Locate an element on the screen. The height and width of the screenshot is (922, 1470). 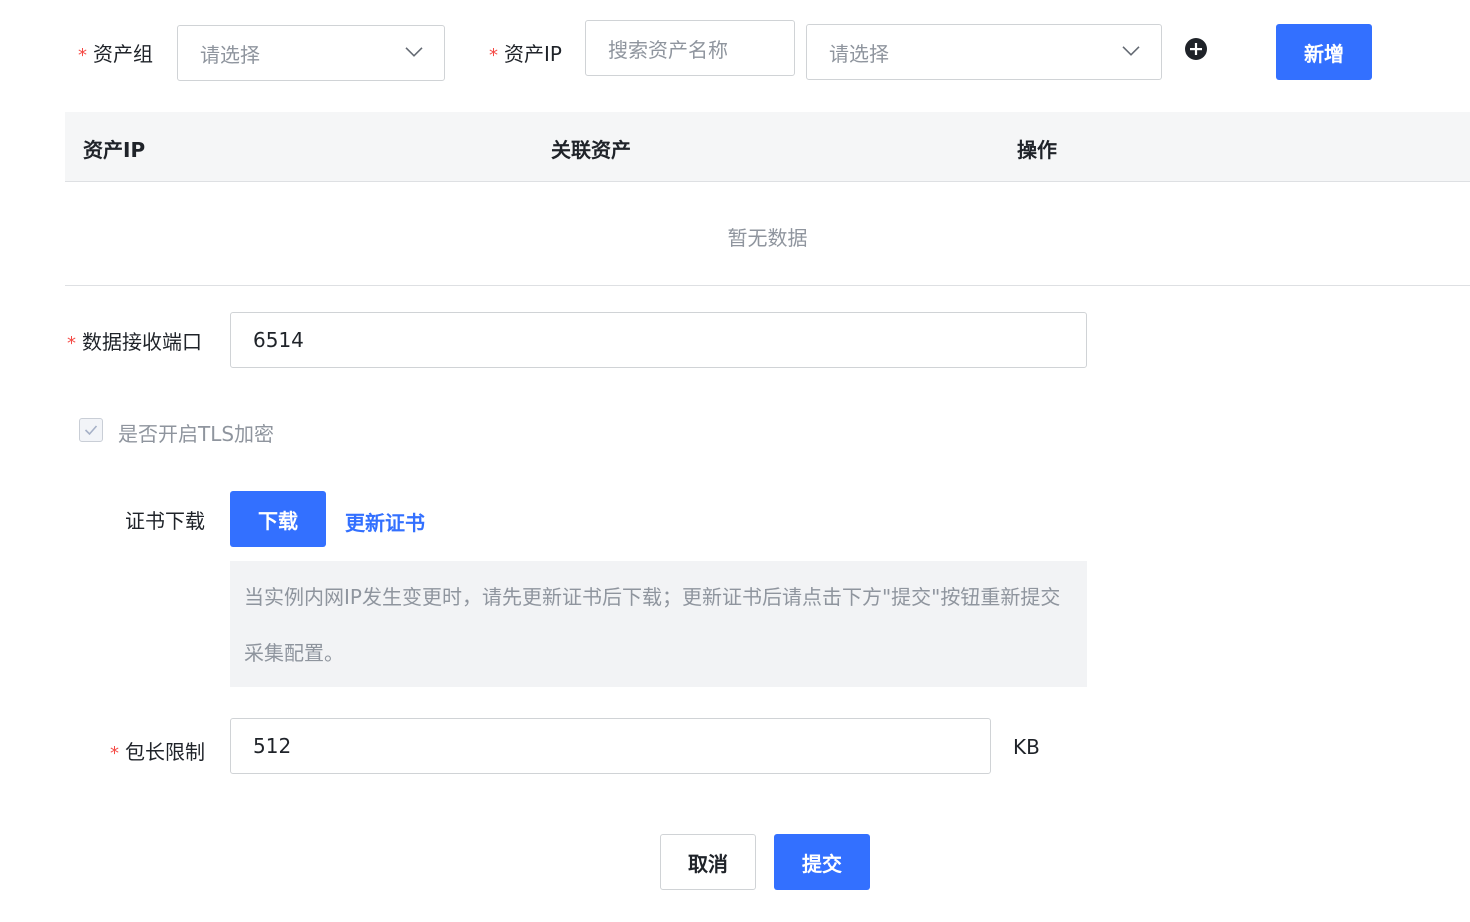
asset-ip-label: 资产IP is located at coordinates (533, 54).